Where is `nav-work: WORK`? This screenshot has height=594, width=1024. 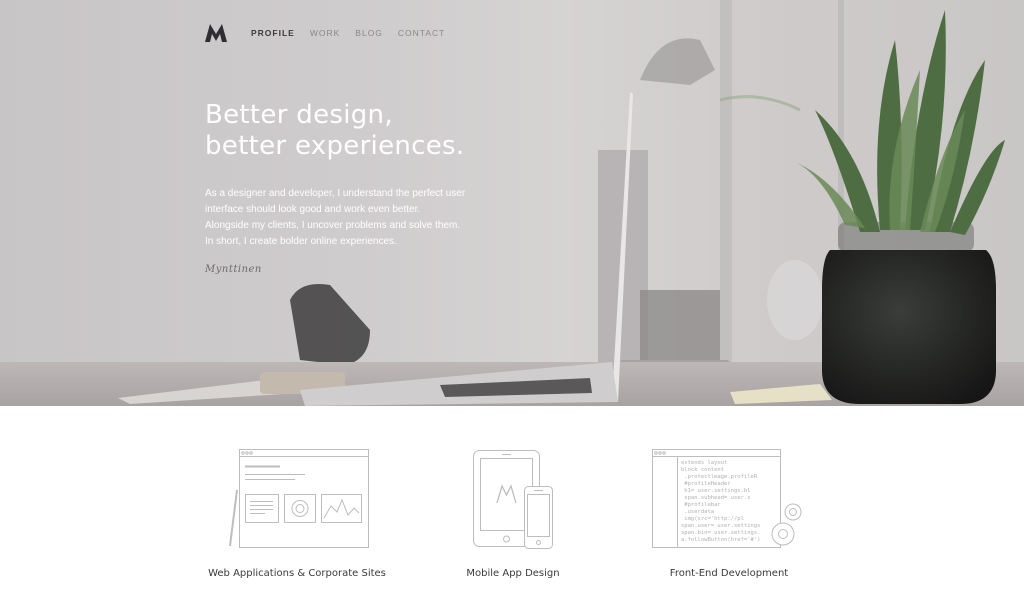 nav-work: WORK is located at coordinates (325, 33).